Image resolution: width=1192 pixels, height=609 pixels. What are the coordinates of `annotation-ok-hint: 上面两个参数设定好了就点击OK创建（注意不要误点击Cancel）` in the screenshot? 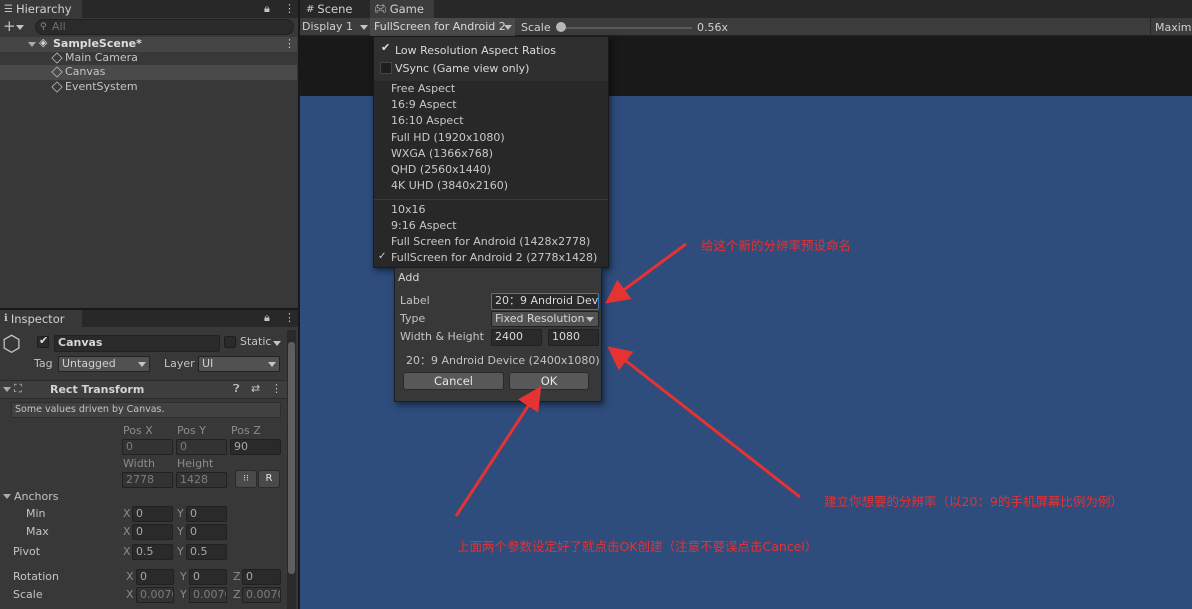 It's located at (637, 546).